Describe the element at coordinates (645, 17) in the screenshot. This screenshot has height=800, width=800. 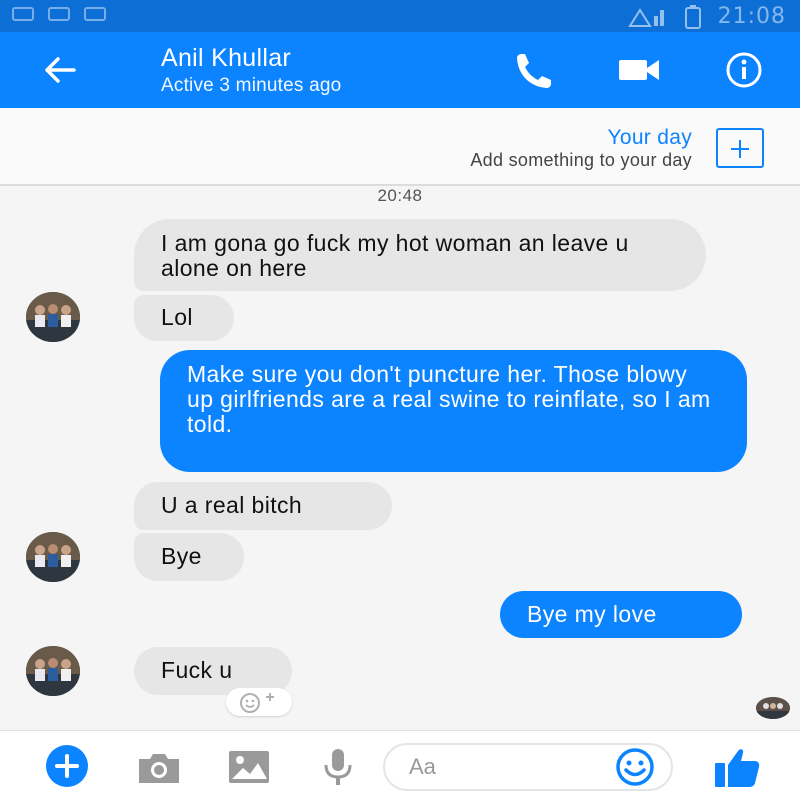
I see `signal-icon` at that location.